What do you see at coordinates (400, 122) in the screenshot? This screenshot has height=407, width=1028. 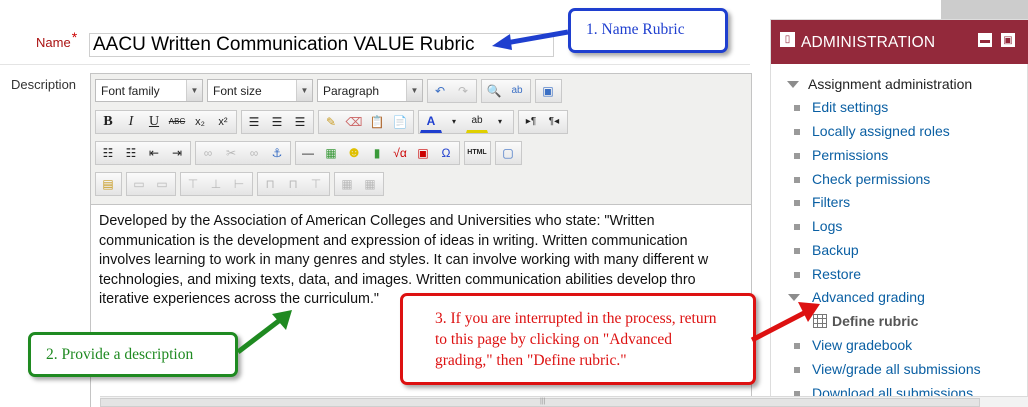 I see `paste-word-icon: 📄` at bounding box center [400, 122].